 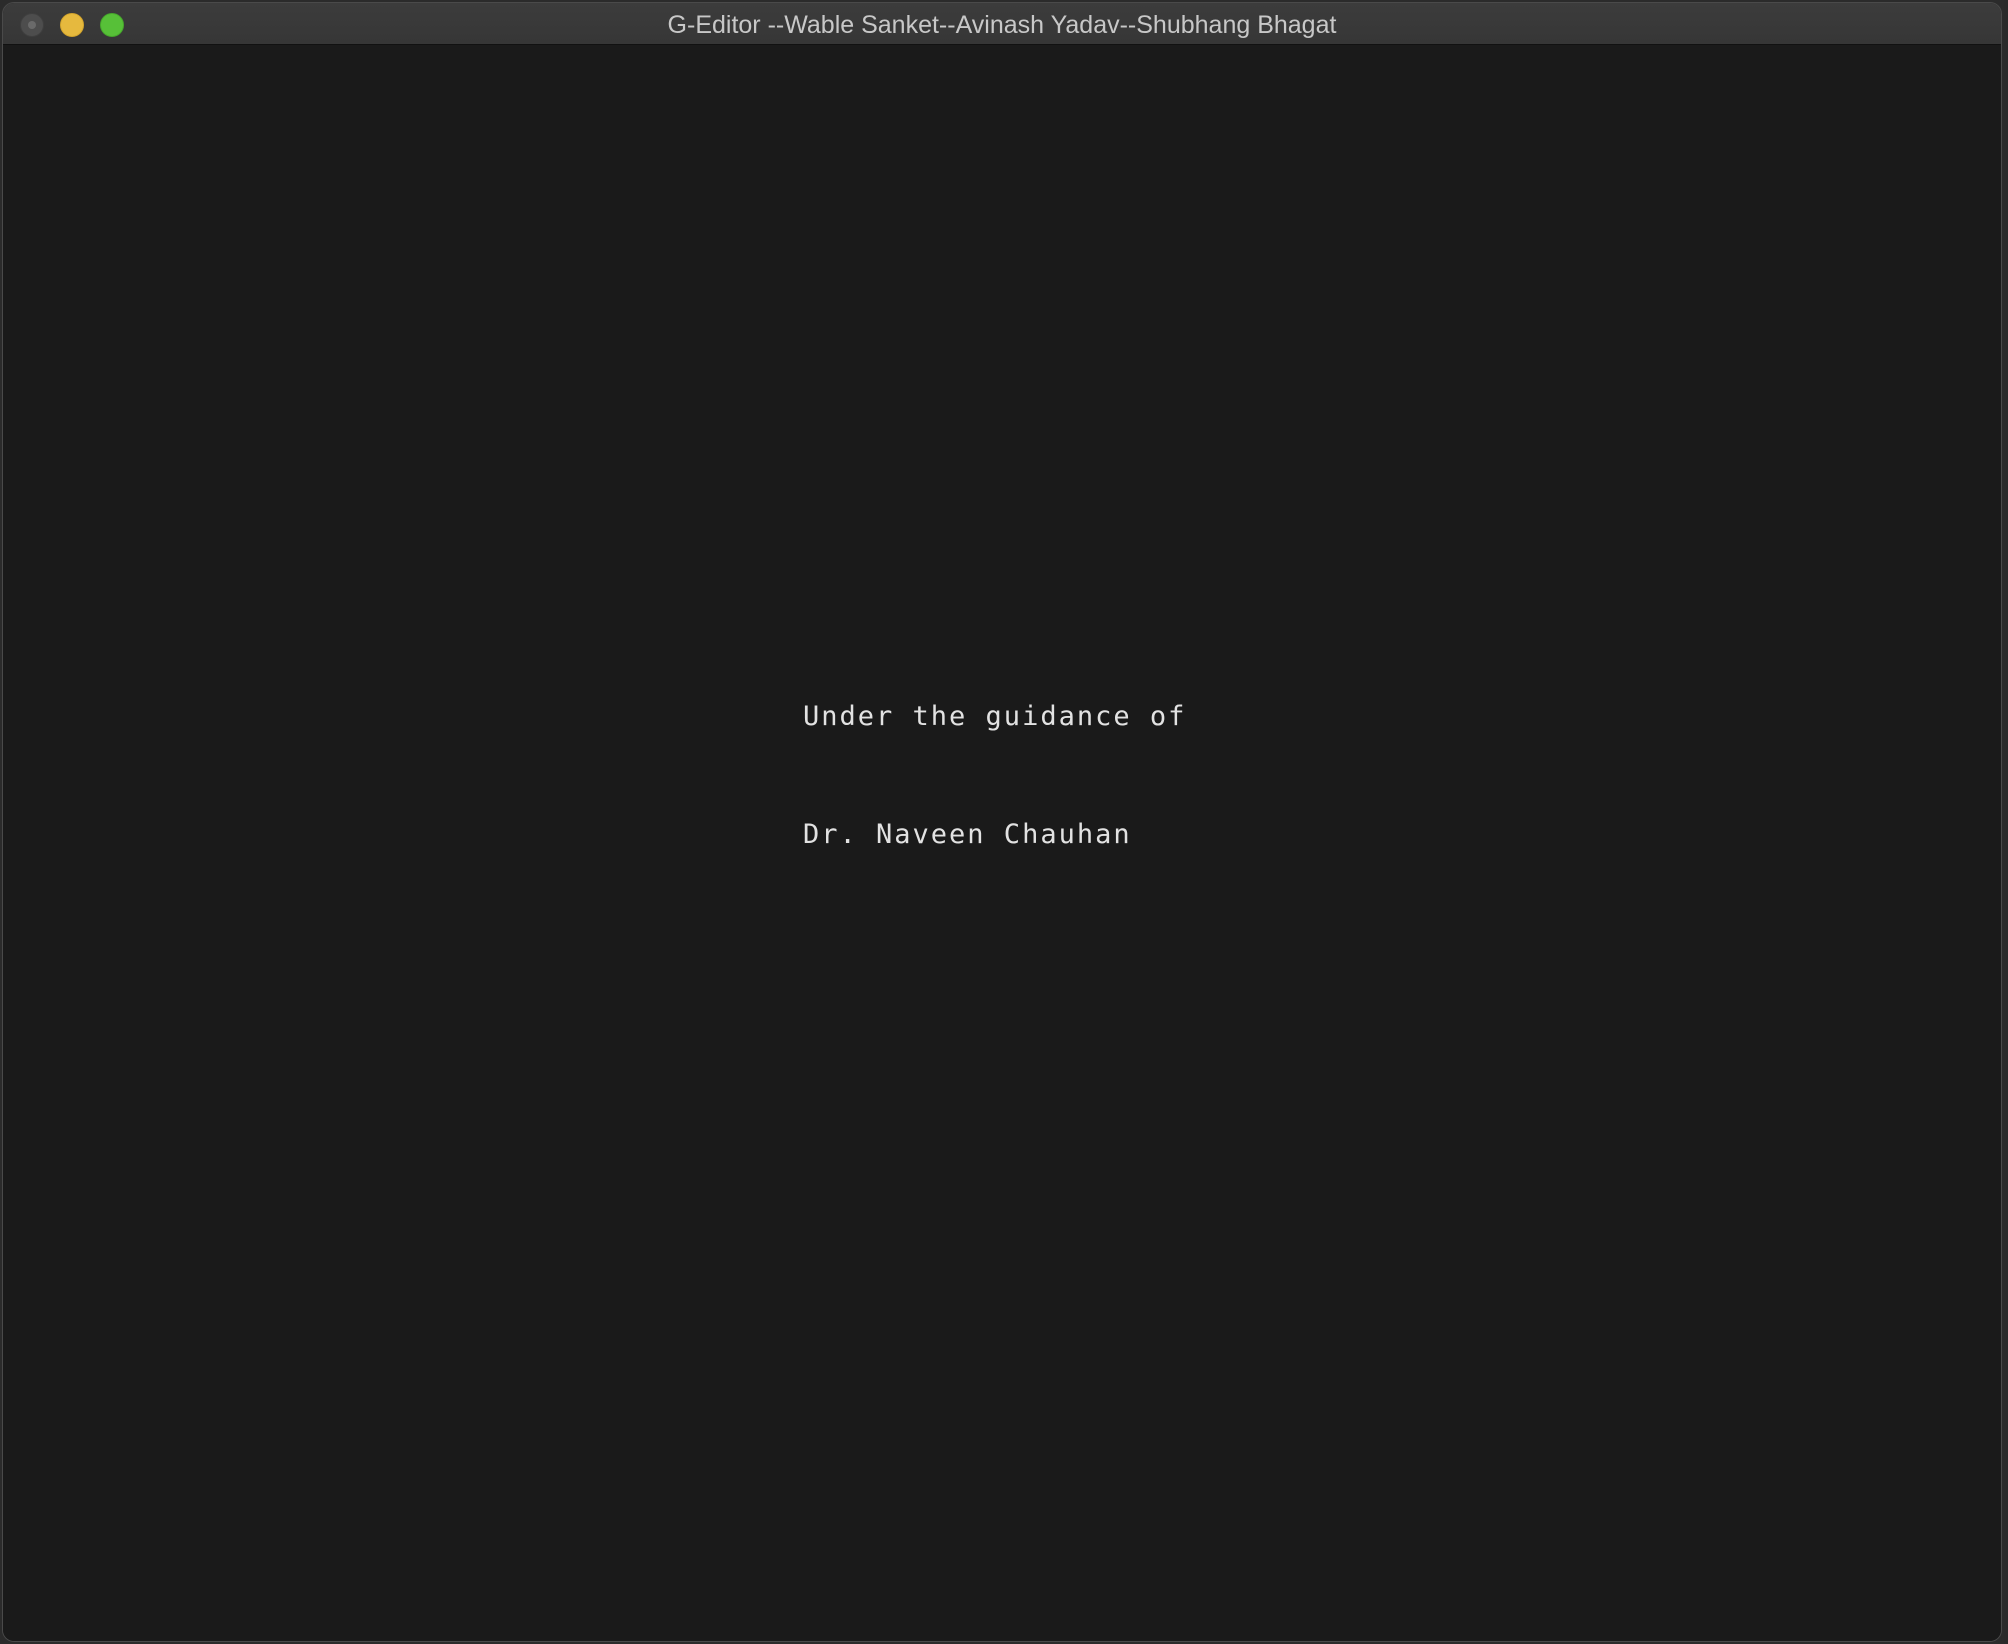 What do you see at coordinates (967, 834) in the screenshot?
I see `guide-name: Dr. Naveen Chauhan` at bounding box center [967, 834].